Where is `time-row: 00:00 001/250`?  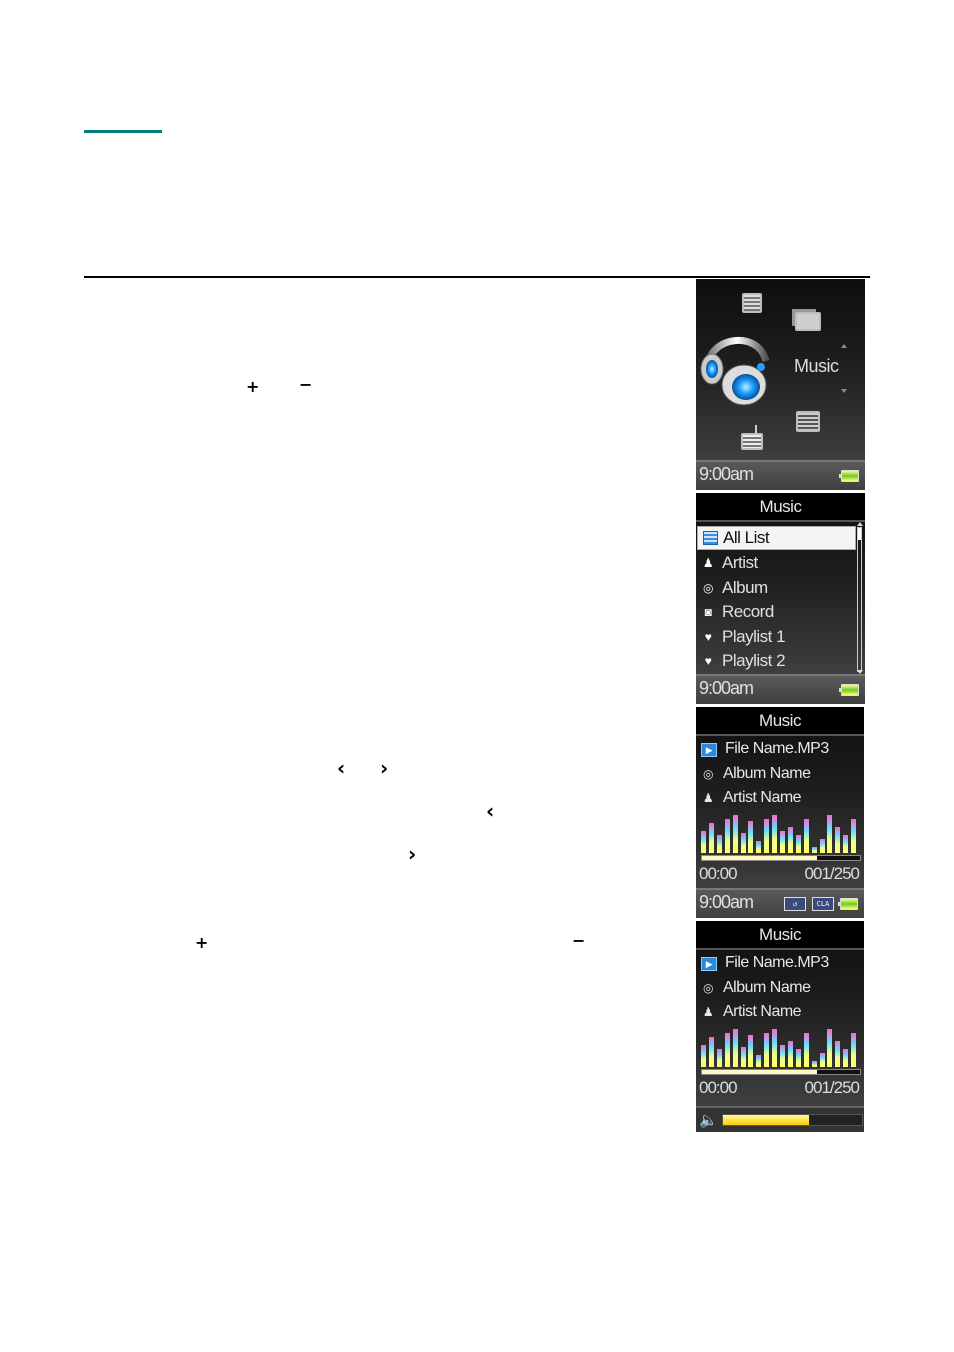 time-row: 00:00 001/250 is located at coordinates (779, 874).